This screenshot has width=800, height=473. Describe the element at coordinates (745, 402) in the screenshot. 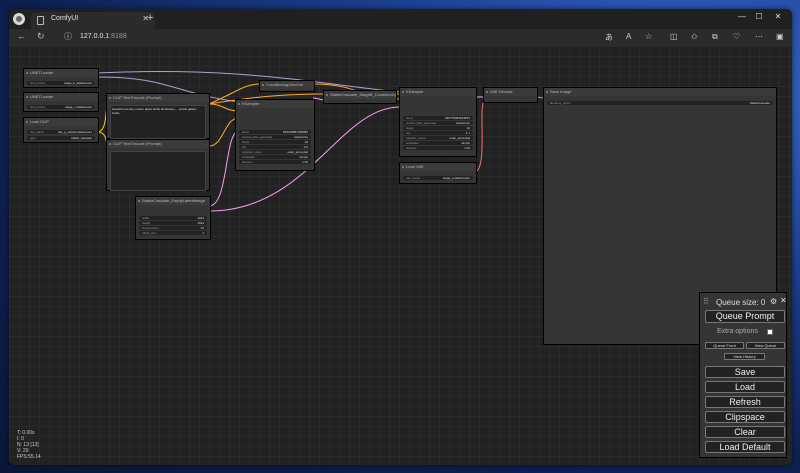

I see `refresh-button: Refresh` at that location.